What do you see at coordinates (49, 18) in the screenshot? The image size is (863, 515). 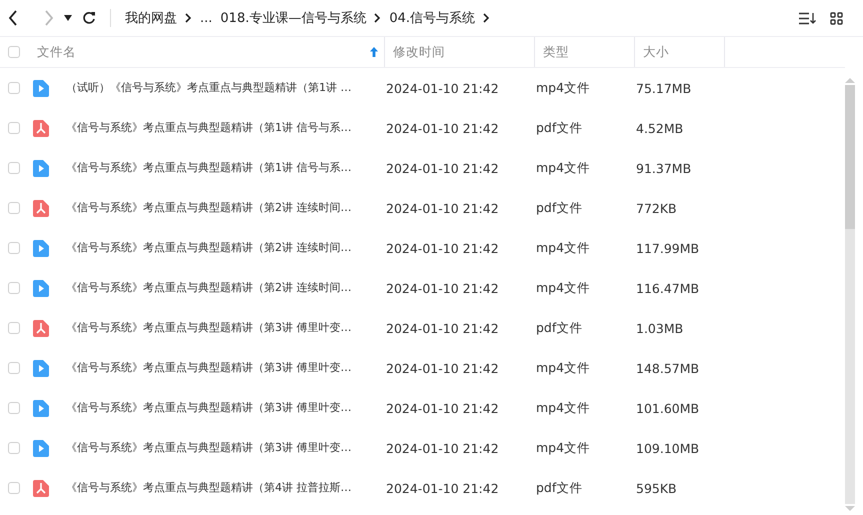 I see `forward-icon` at bounding box center [49, 18].